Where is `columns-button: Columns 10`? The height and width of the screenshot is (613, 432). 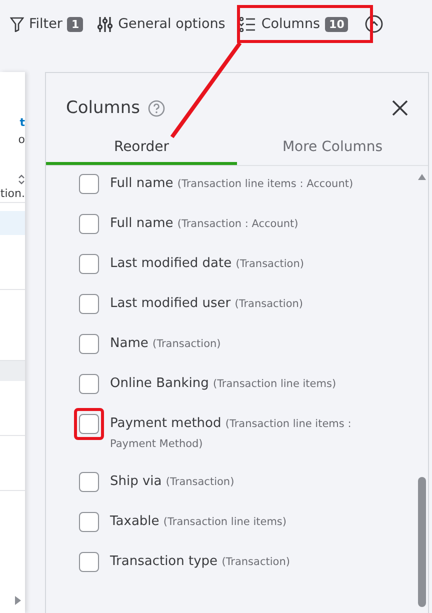 columns-button: Columns 10 is located at coordinates (294, 24).